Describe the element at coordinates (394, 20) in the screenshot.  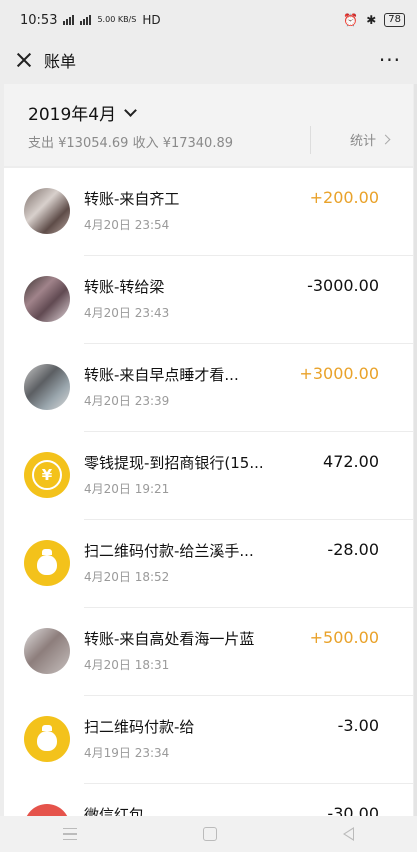
I see `battery-indicator: 78` at that location.